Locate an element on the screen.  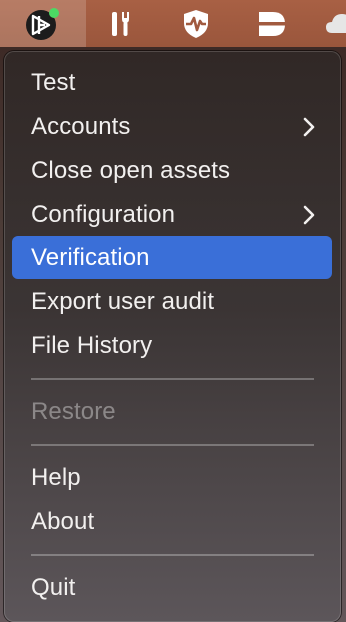
cloud-icon is located at coordinates (334, 24).